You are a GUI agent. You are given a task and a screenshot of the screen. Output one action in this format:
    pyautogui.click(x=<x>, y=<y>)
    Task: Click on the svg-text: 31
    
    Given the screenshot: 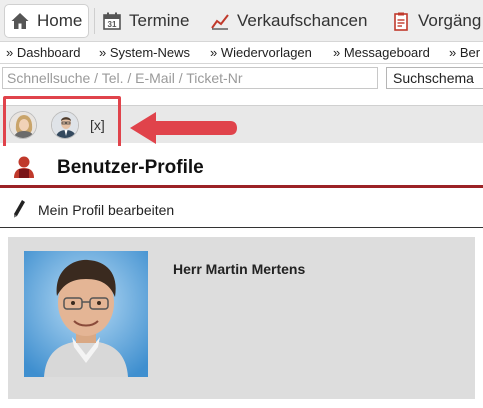 What is the action you would take?
    pyautogui.click(x=112, y=24)
    